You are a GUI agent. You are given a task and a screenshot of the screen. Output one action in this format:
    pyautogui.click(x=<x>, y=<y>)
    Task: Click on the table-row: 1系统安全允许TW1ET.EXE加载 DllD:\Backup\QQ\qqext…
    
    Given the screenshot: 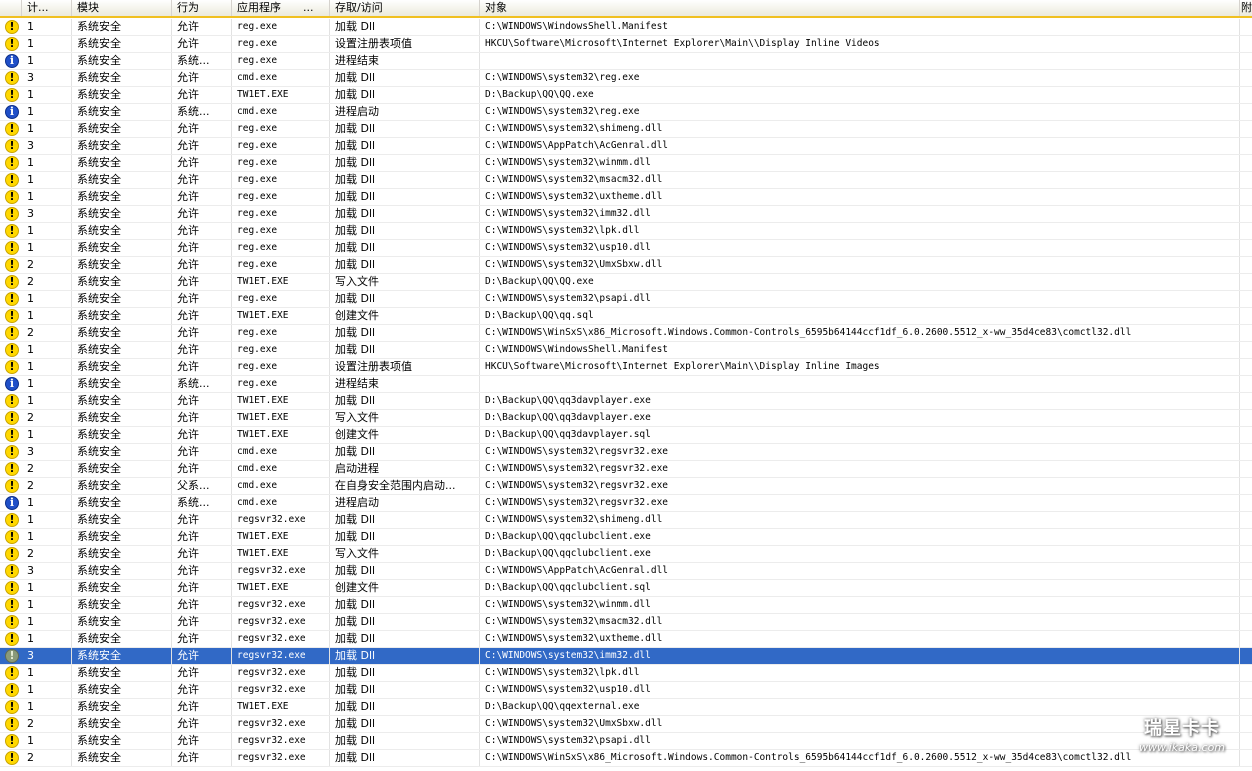 What is the action you would take?
    pyautogui.click(x=626, y=707)
    